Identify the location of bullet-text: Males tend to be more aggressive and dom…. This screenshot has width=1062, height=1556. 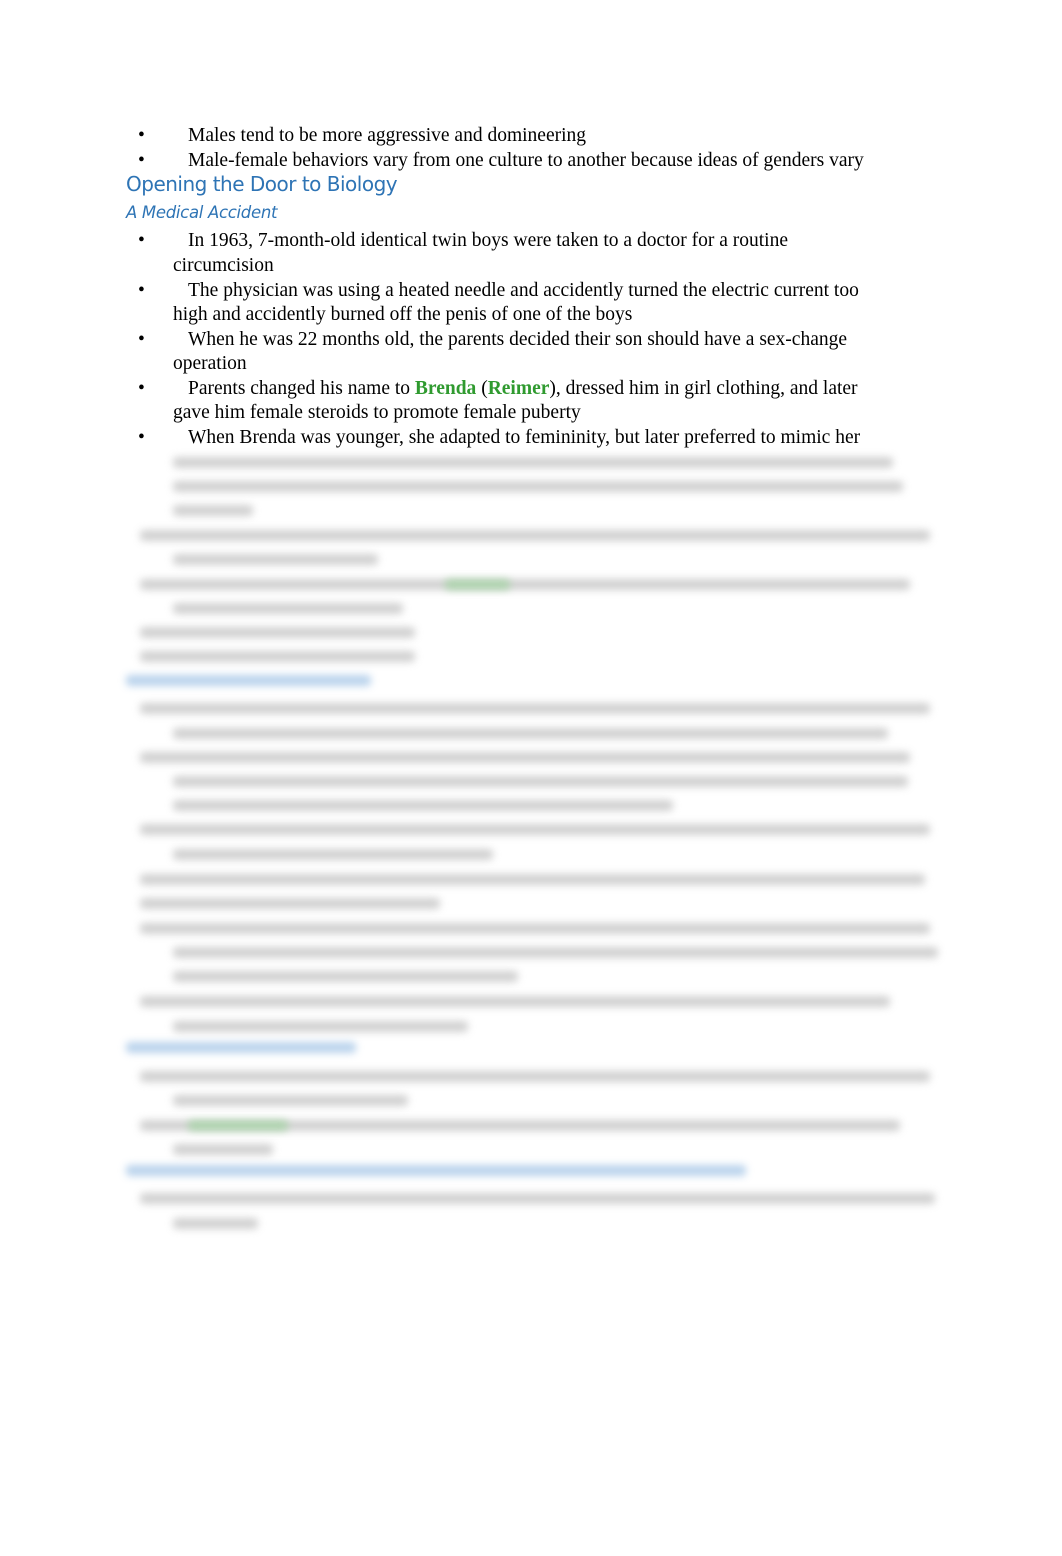
(387, 135).